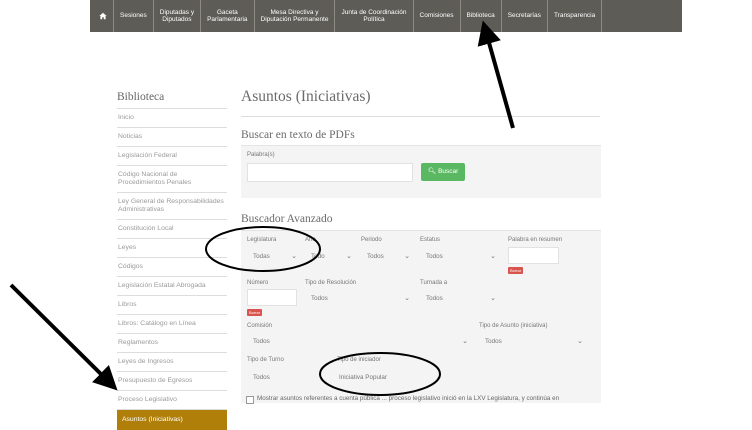 The width and height of the screenshot is (752, 430). I want to click on sidebar-item-noticias: Noticias, so click(172, 137).